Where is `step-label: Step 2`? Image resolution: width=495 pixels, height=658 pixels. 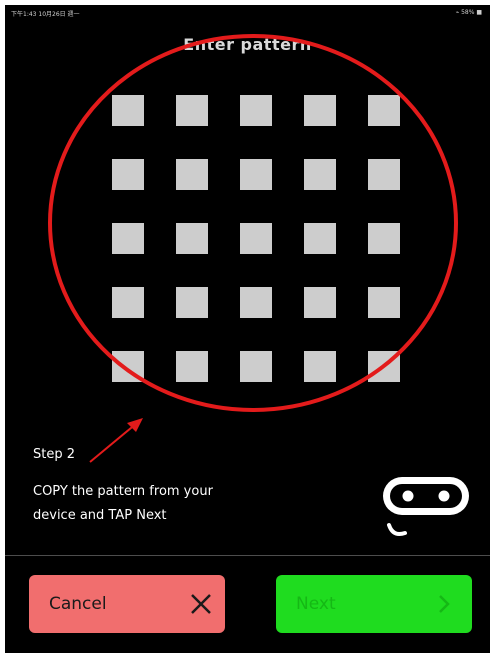 step-label: Step 2 is located at coordinates (54, 454).